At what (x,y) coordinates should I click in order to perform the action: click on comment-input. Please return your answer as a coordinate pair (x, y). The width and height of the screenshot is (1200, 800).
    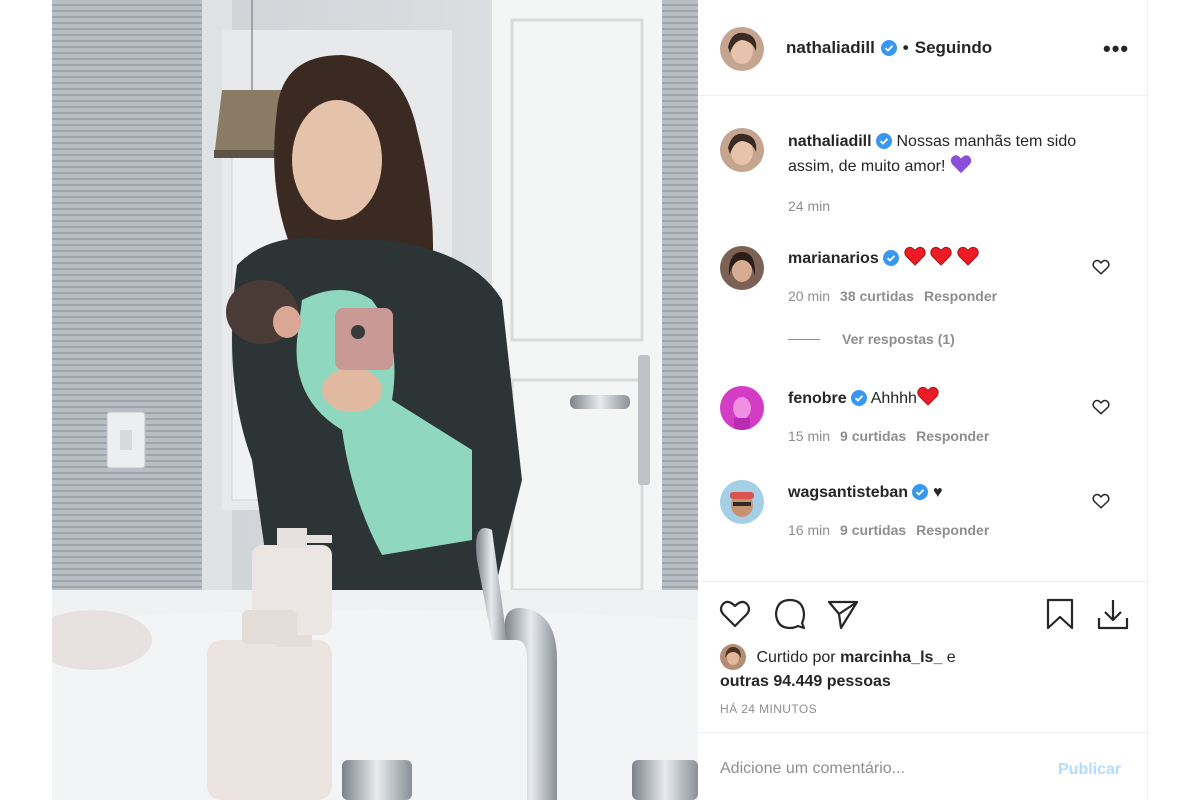
    Looking at the image, I should click on (880, 769).